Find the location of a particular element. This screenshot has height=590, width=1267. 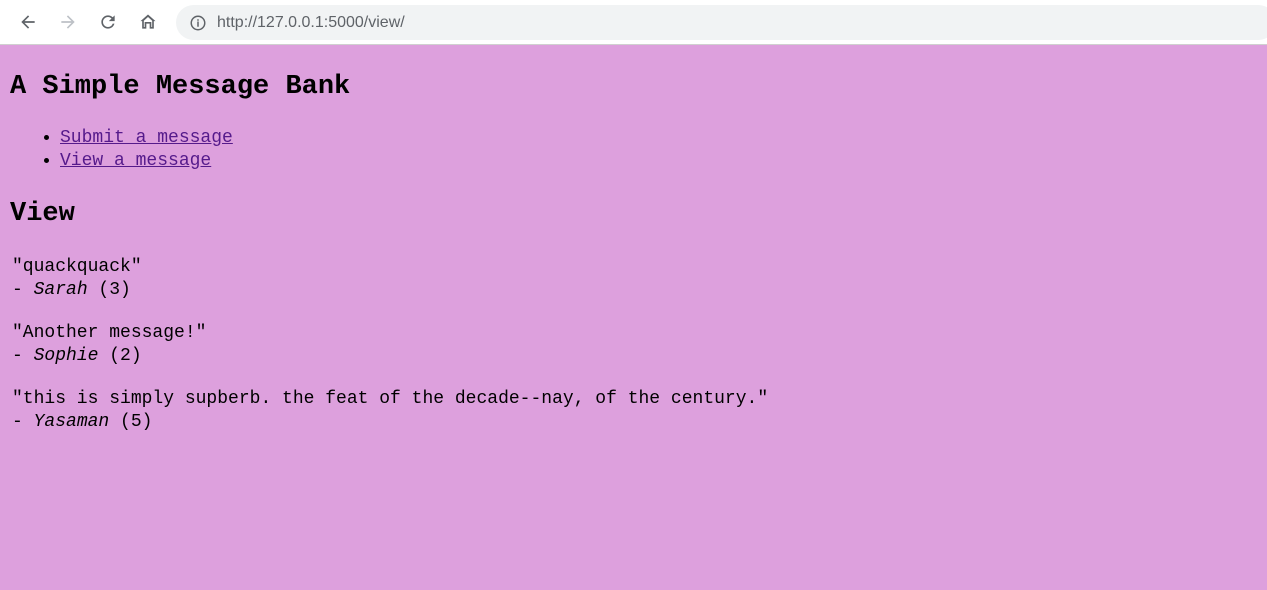

message-count: (5) is located at coordinates (131, 422).